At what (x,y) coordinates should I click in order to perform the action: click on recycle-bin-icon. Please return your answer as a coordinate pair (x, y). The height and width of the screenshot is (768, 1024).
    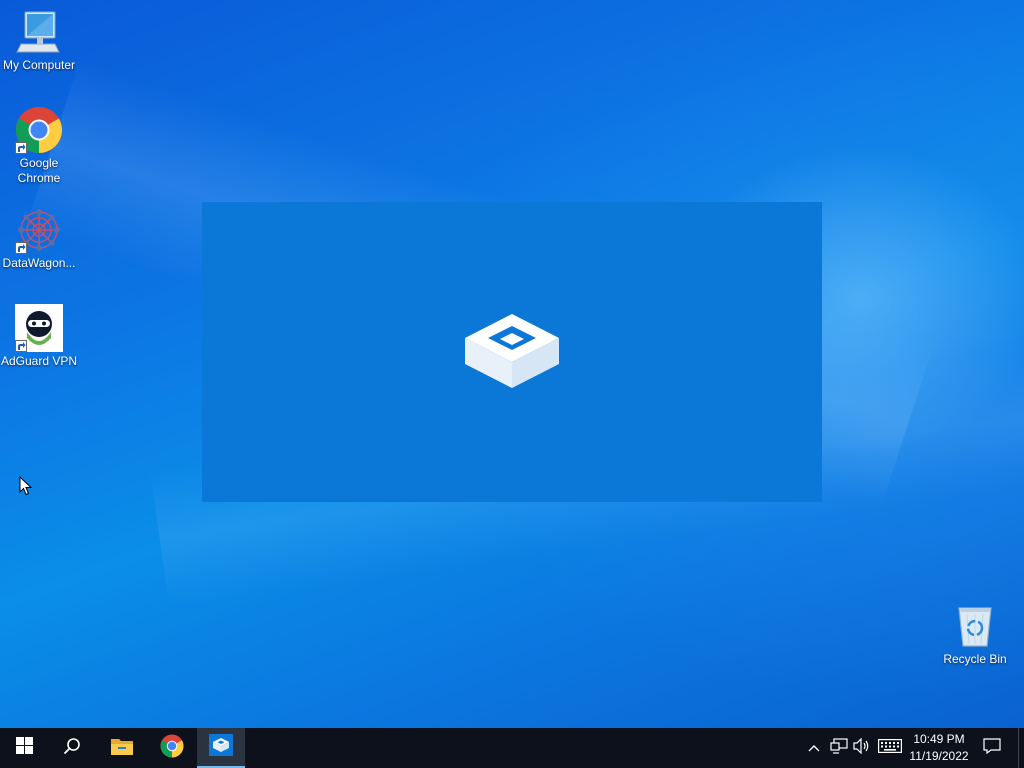
    Looking at the image, I should click on (975, 626).